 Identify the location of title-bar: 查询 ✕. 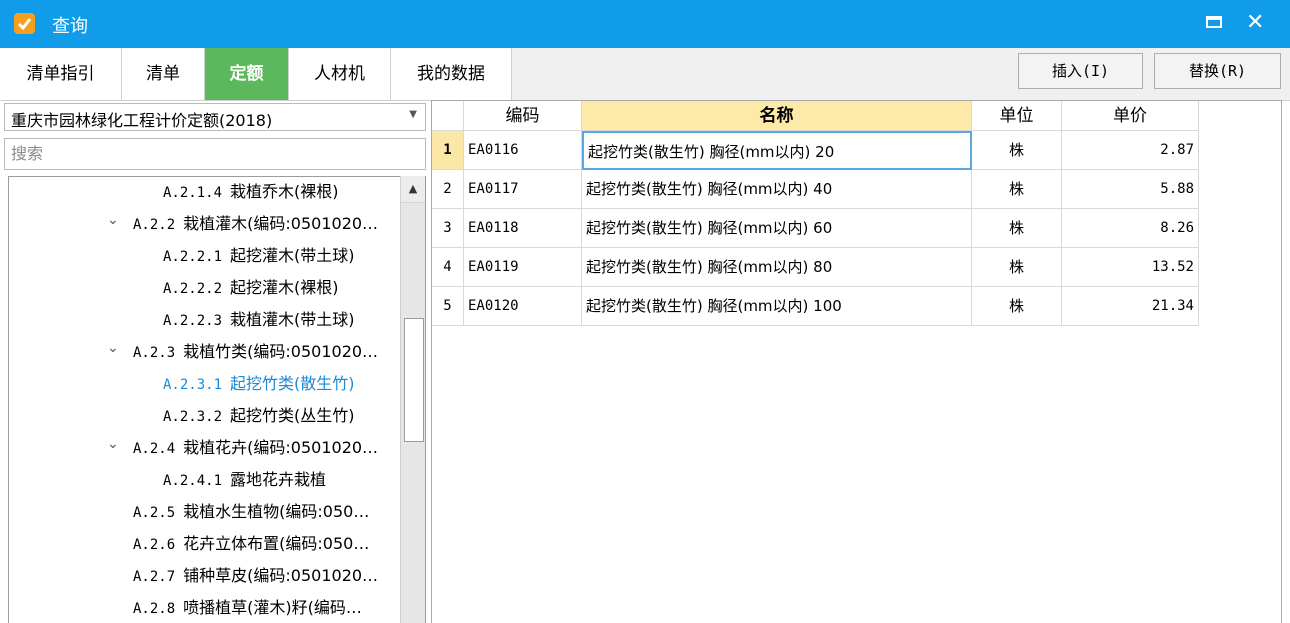
(645, 24).